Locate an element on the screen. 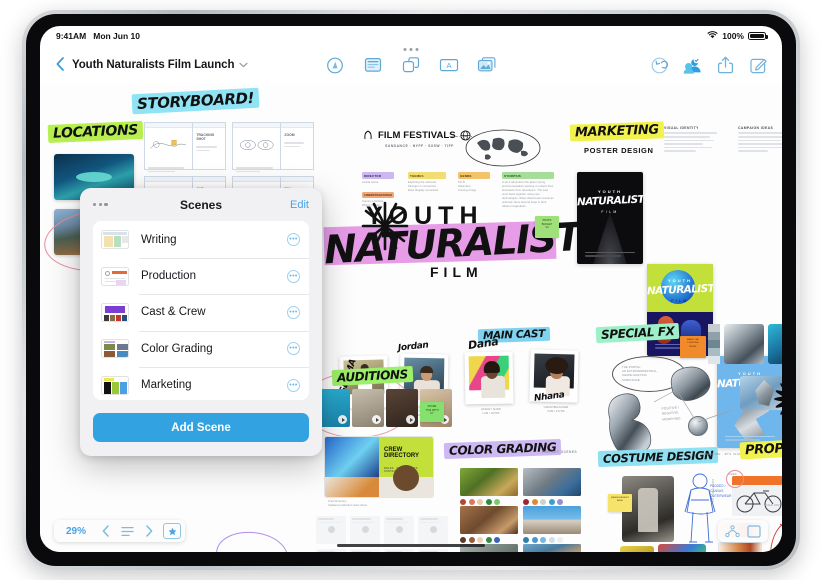  chevron-left-icon is located at coordinates (105, 531).